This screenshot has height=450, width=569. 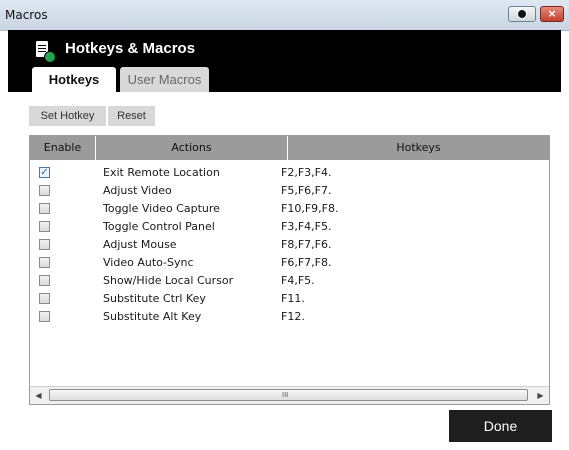 I want to click on table-row: Adjust Mouse F8,F7,F6., so click(x=289, y=245).